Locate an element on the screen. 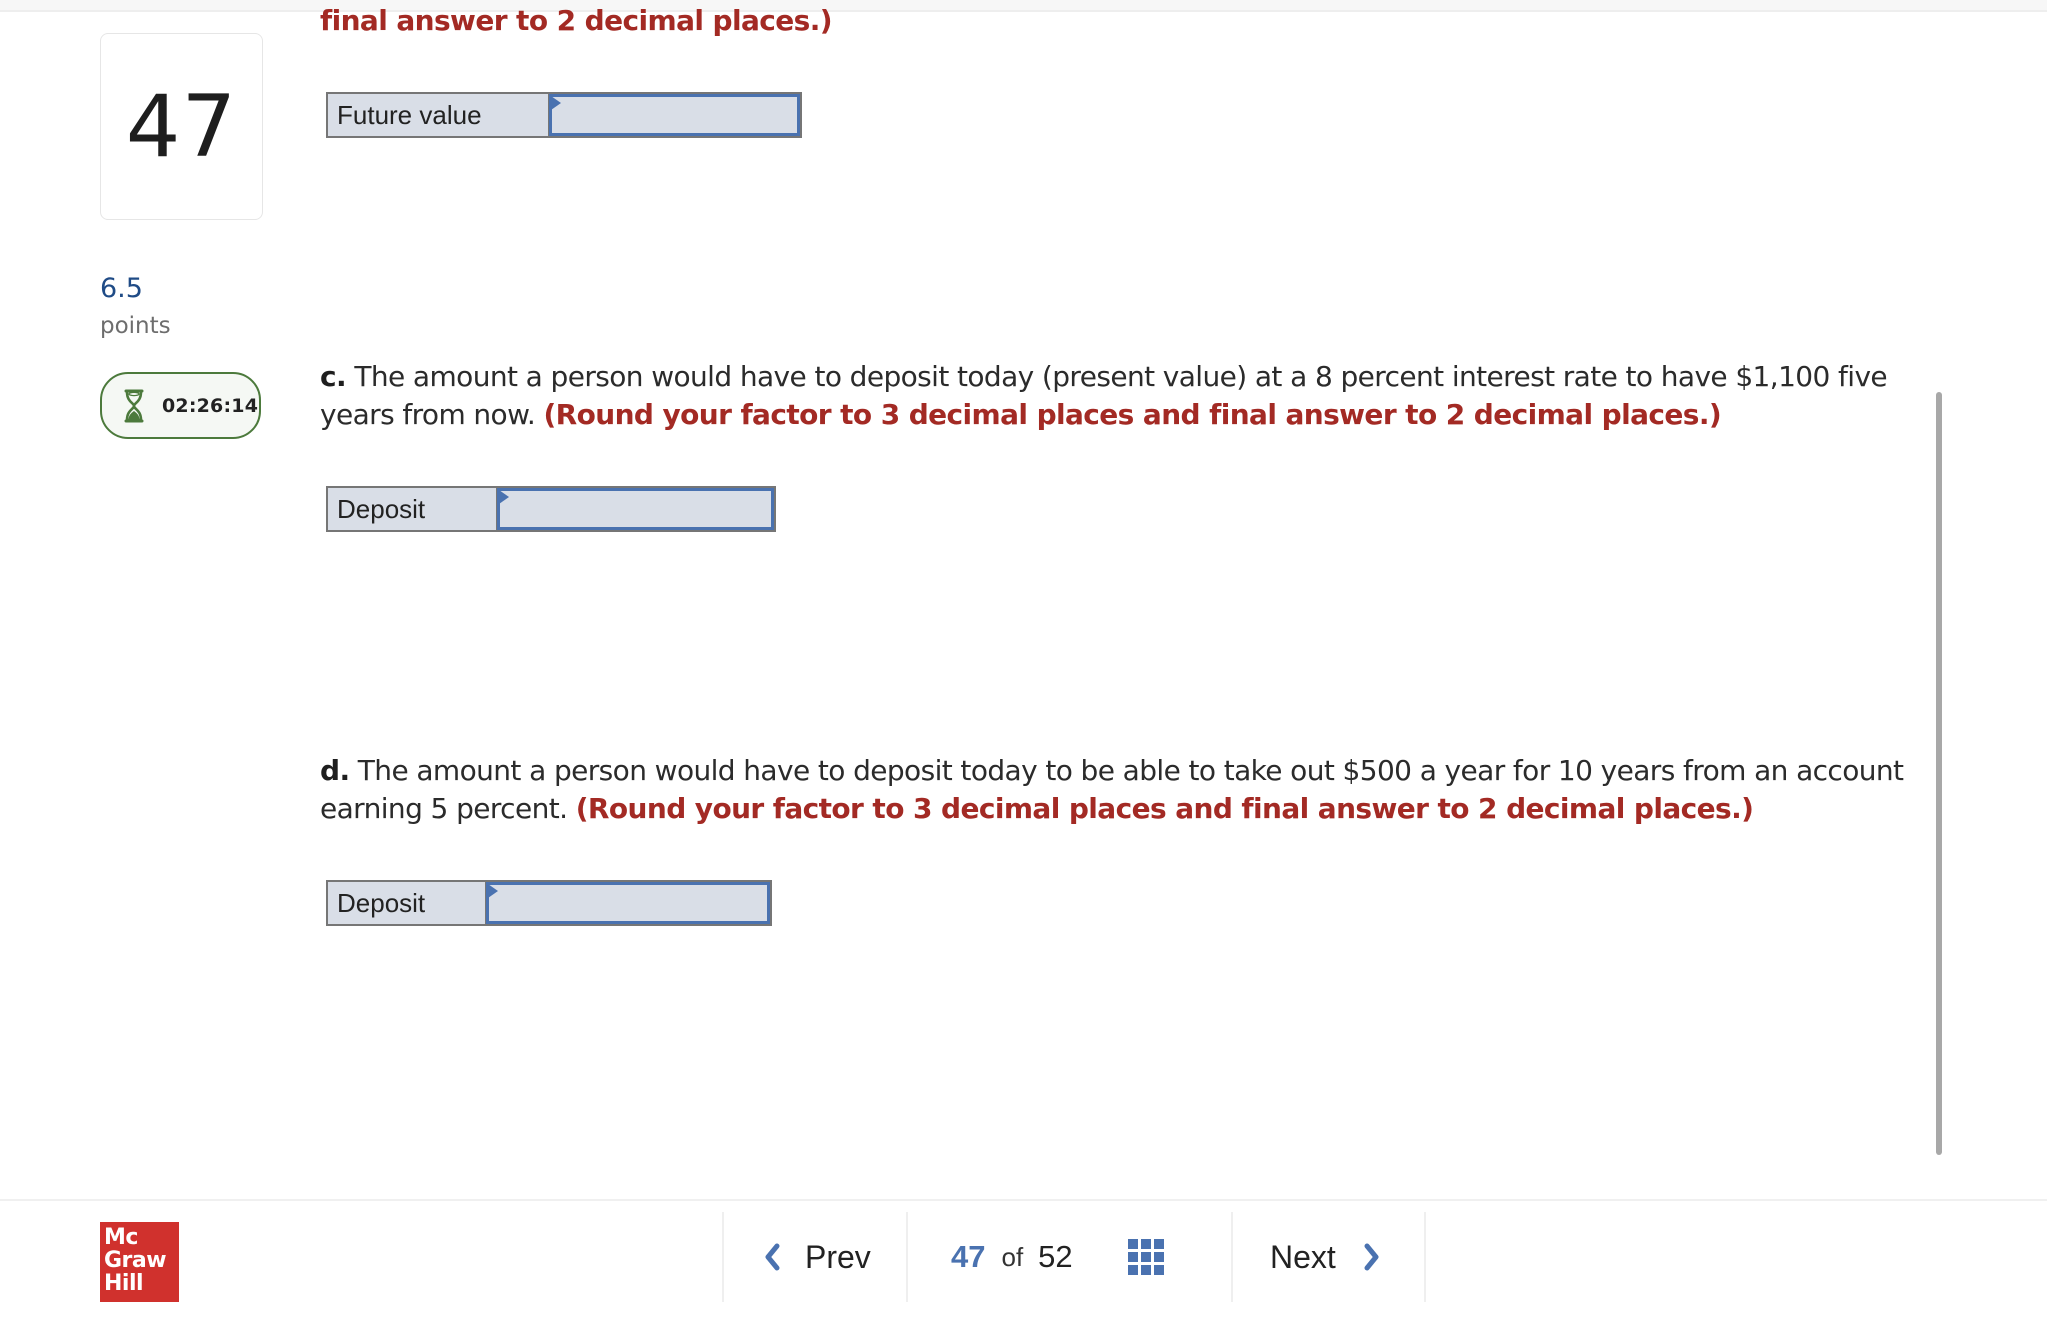 Image resolution: width=2047 pixels, height=1318 pixels. page-indicator: 47 of 52 is located at coordinates (1069, 1257).